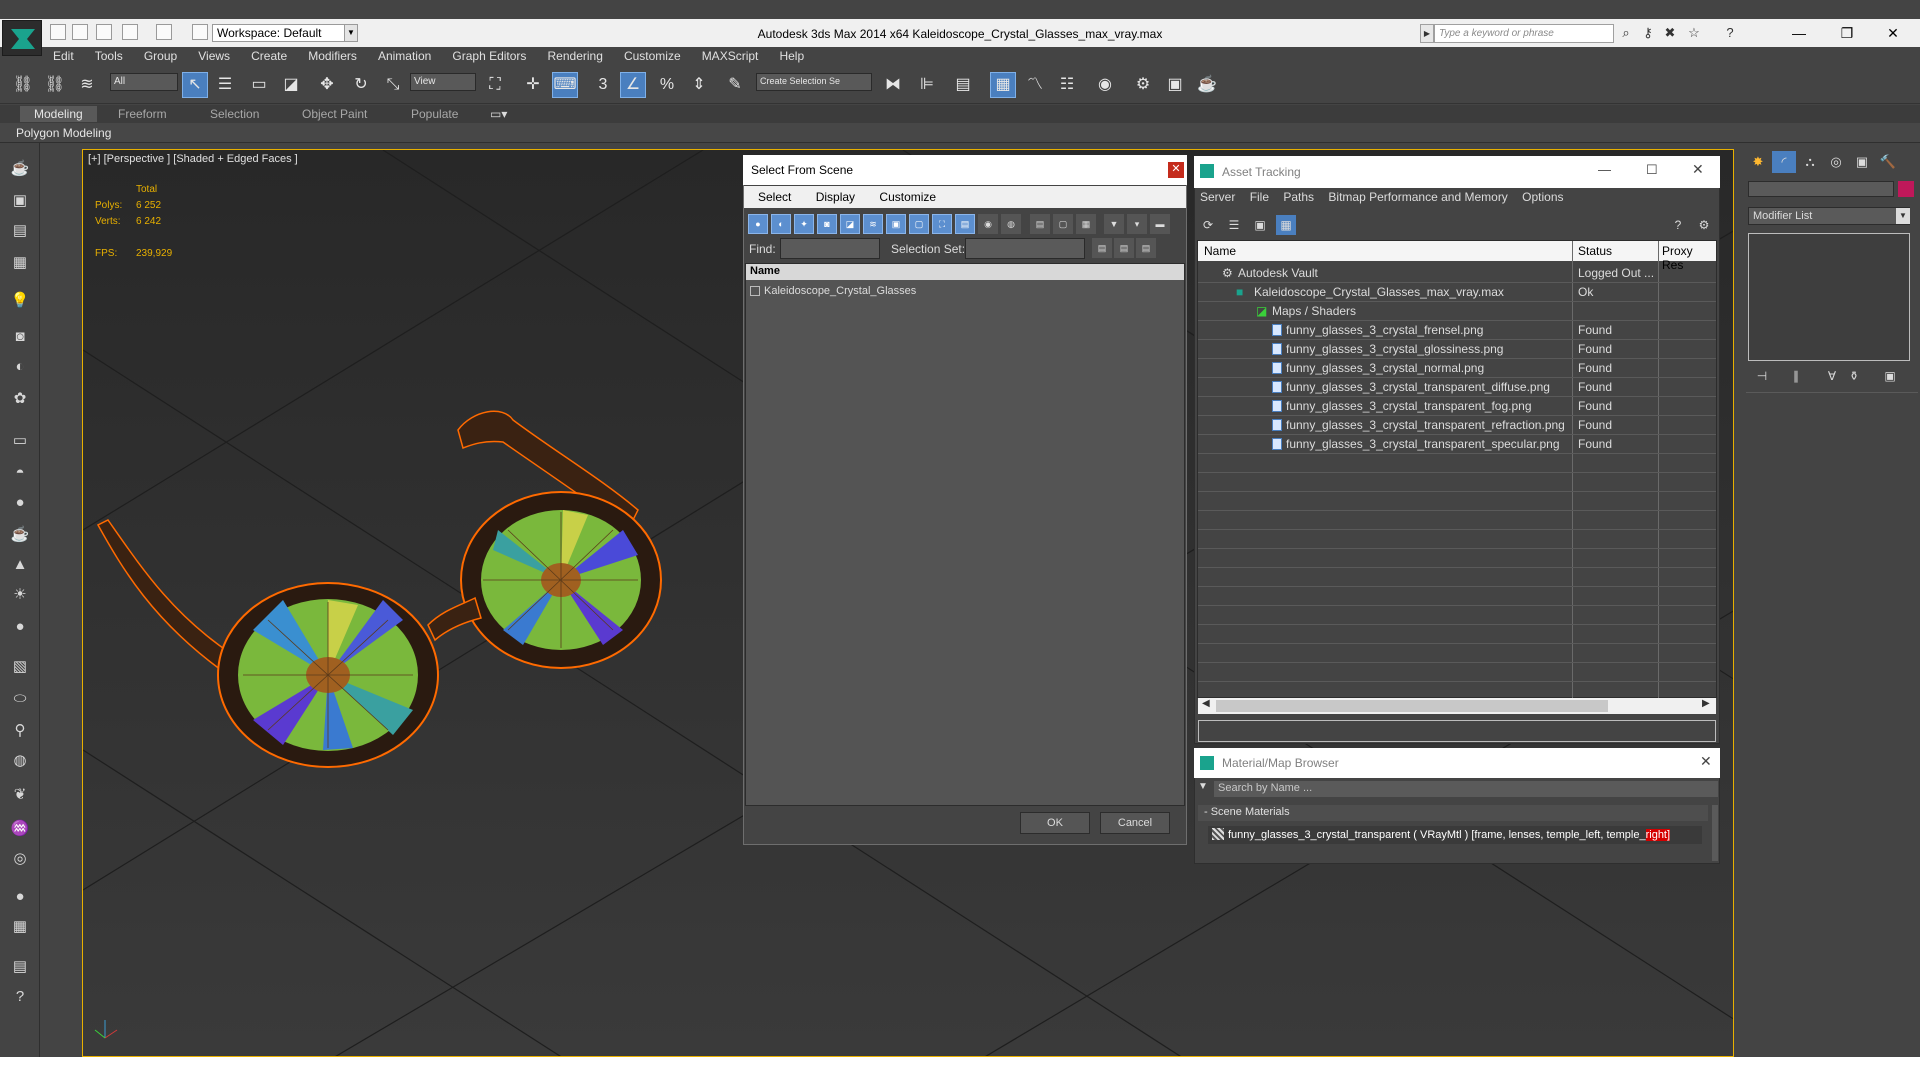 This screenshot has width=1920, height=1080. What do you see at coordinates (160, 56) in the screenshot?
I see `menu-group: Group` at bounding box center [160, 56].